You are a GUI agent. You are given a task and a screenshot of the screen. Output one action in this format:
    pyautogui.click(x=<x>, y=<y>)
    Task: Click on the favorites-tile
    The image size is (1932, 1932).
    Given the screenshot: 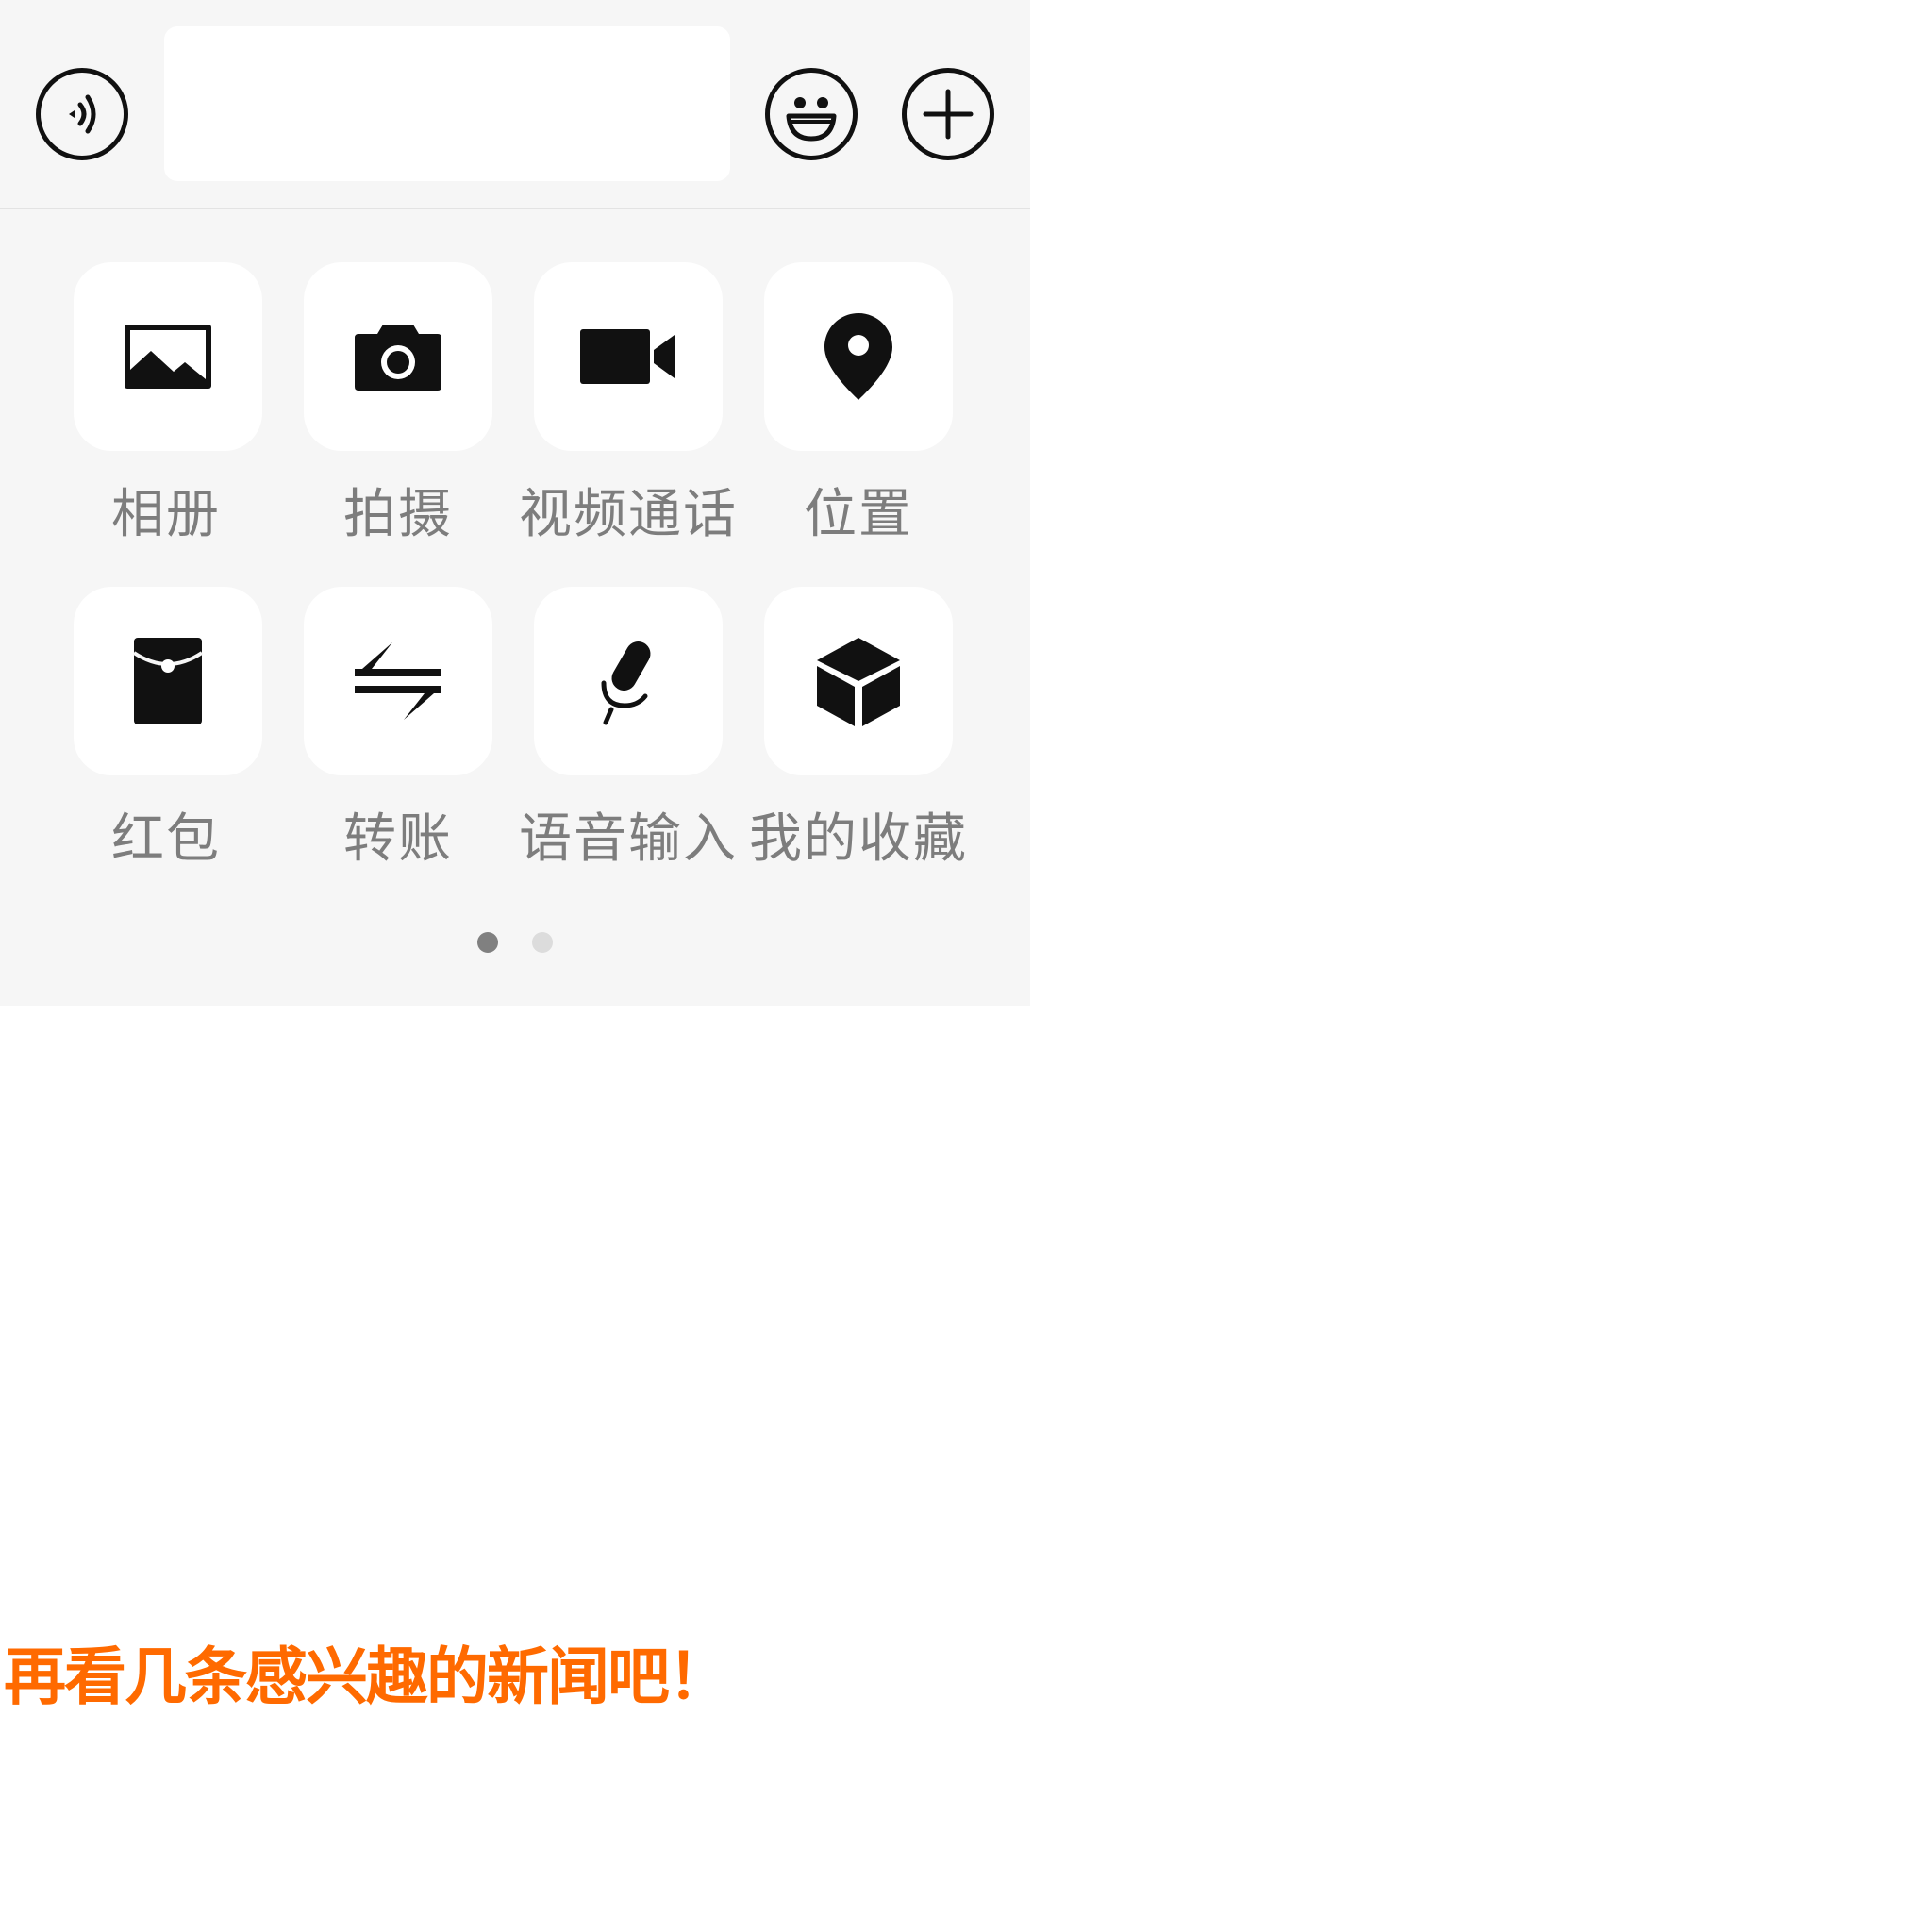 What is the action you would take?
    pyautogui.click(x=859, y=681)
    